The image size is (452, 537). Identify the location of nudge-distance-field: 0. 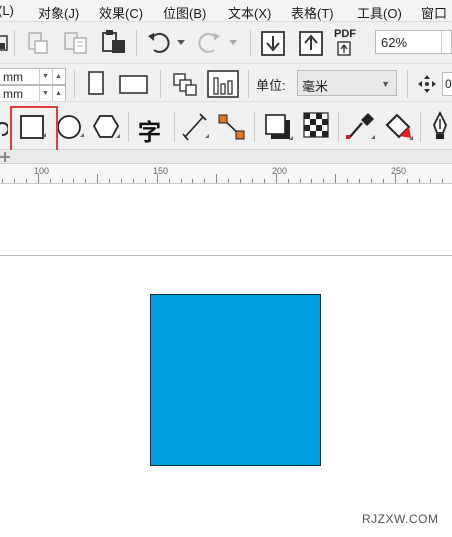
(447, 84).